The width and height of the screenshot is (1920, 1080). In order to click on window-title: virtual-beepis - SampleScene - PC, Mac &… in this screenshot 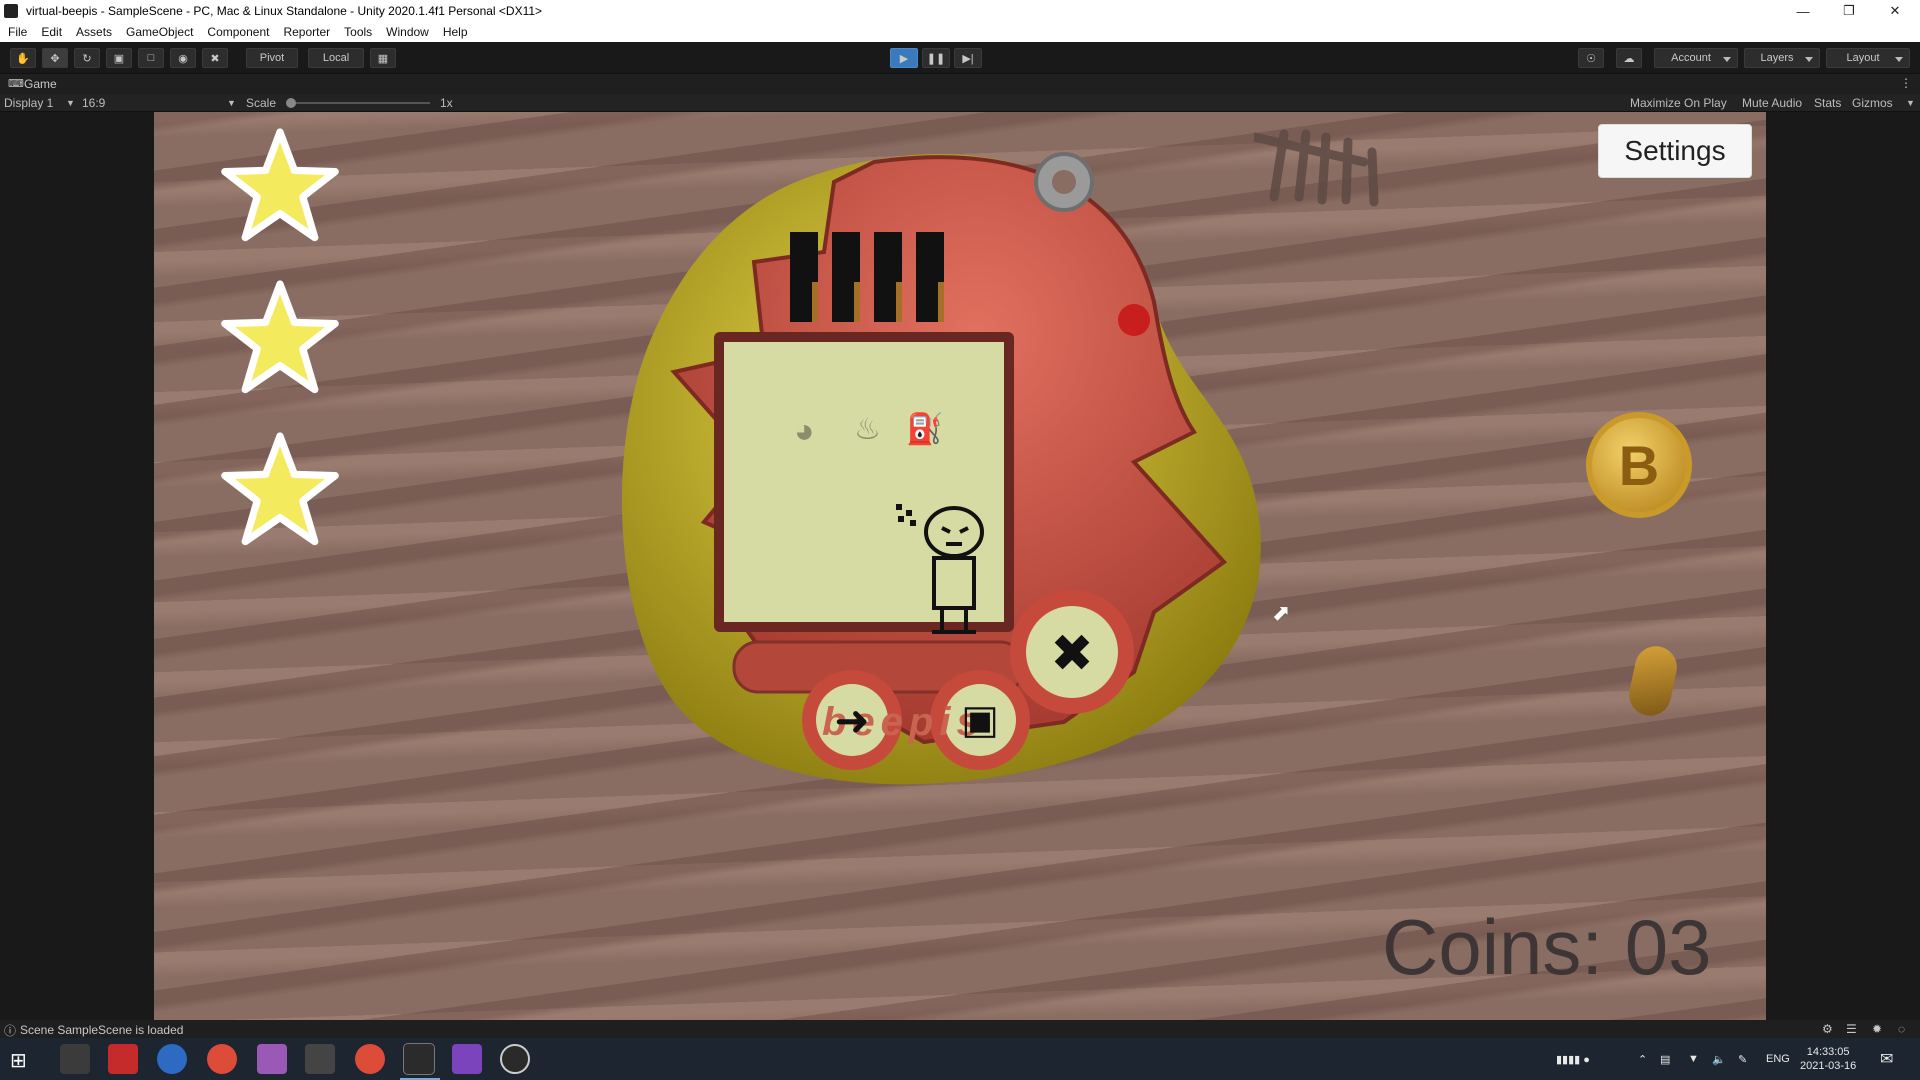, I will do `click(284, 11)`.